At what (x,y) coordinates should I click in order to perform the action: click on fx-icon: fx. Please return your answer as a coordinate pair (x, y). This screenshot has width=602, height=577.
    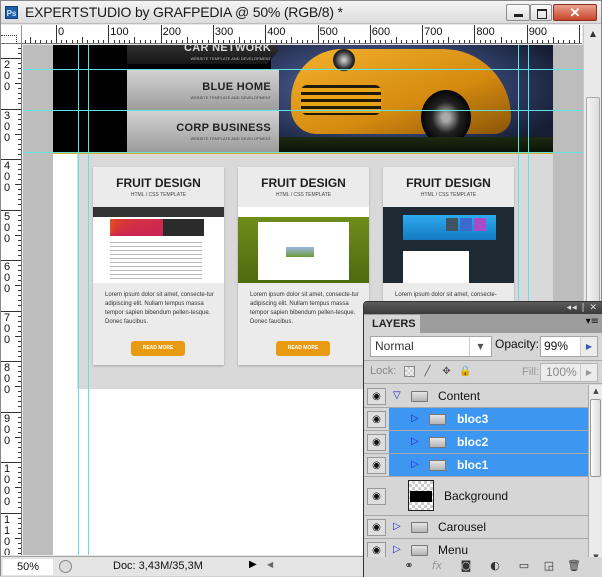
    Looking at the image, I should click on (437, 566).